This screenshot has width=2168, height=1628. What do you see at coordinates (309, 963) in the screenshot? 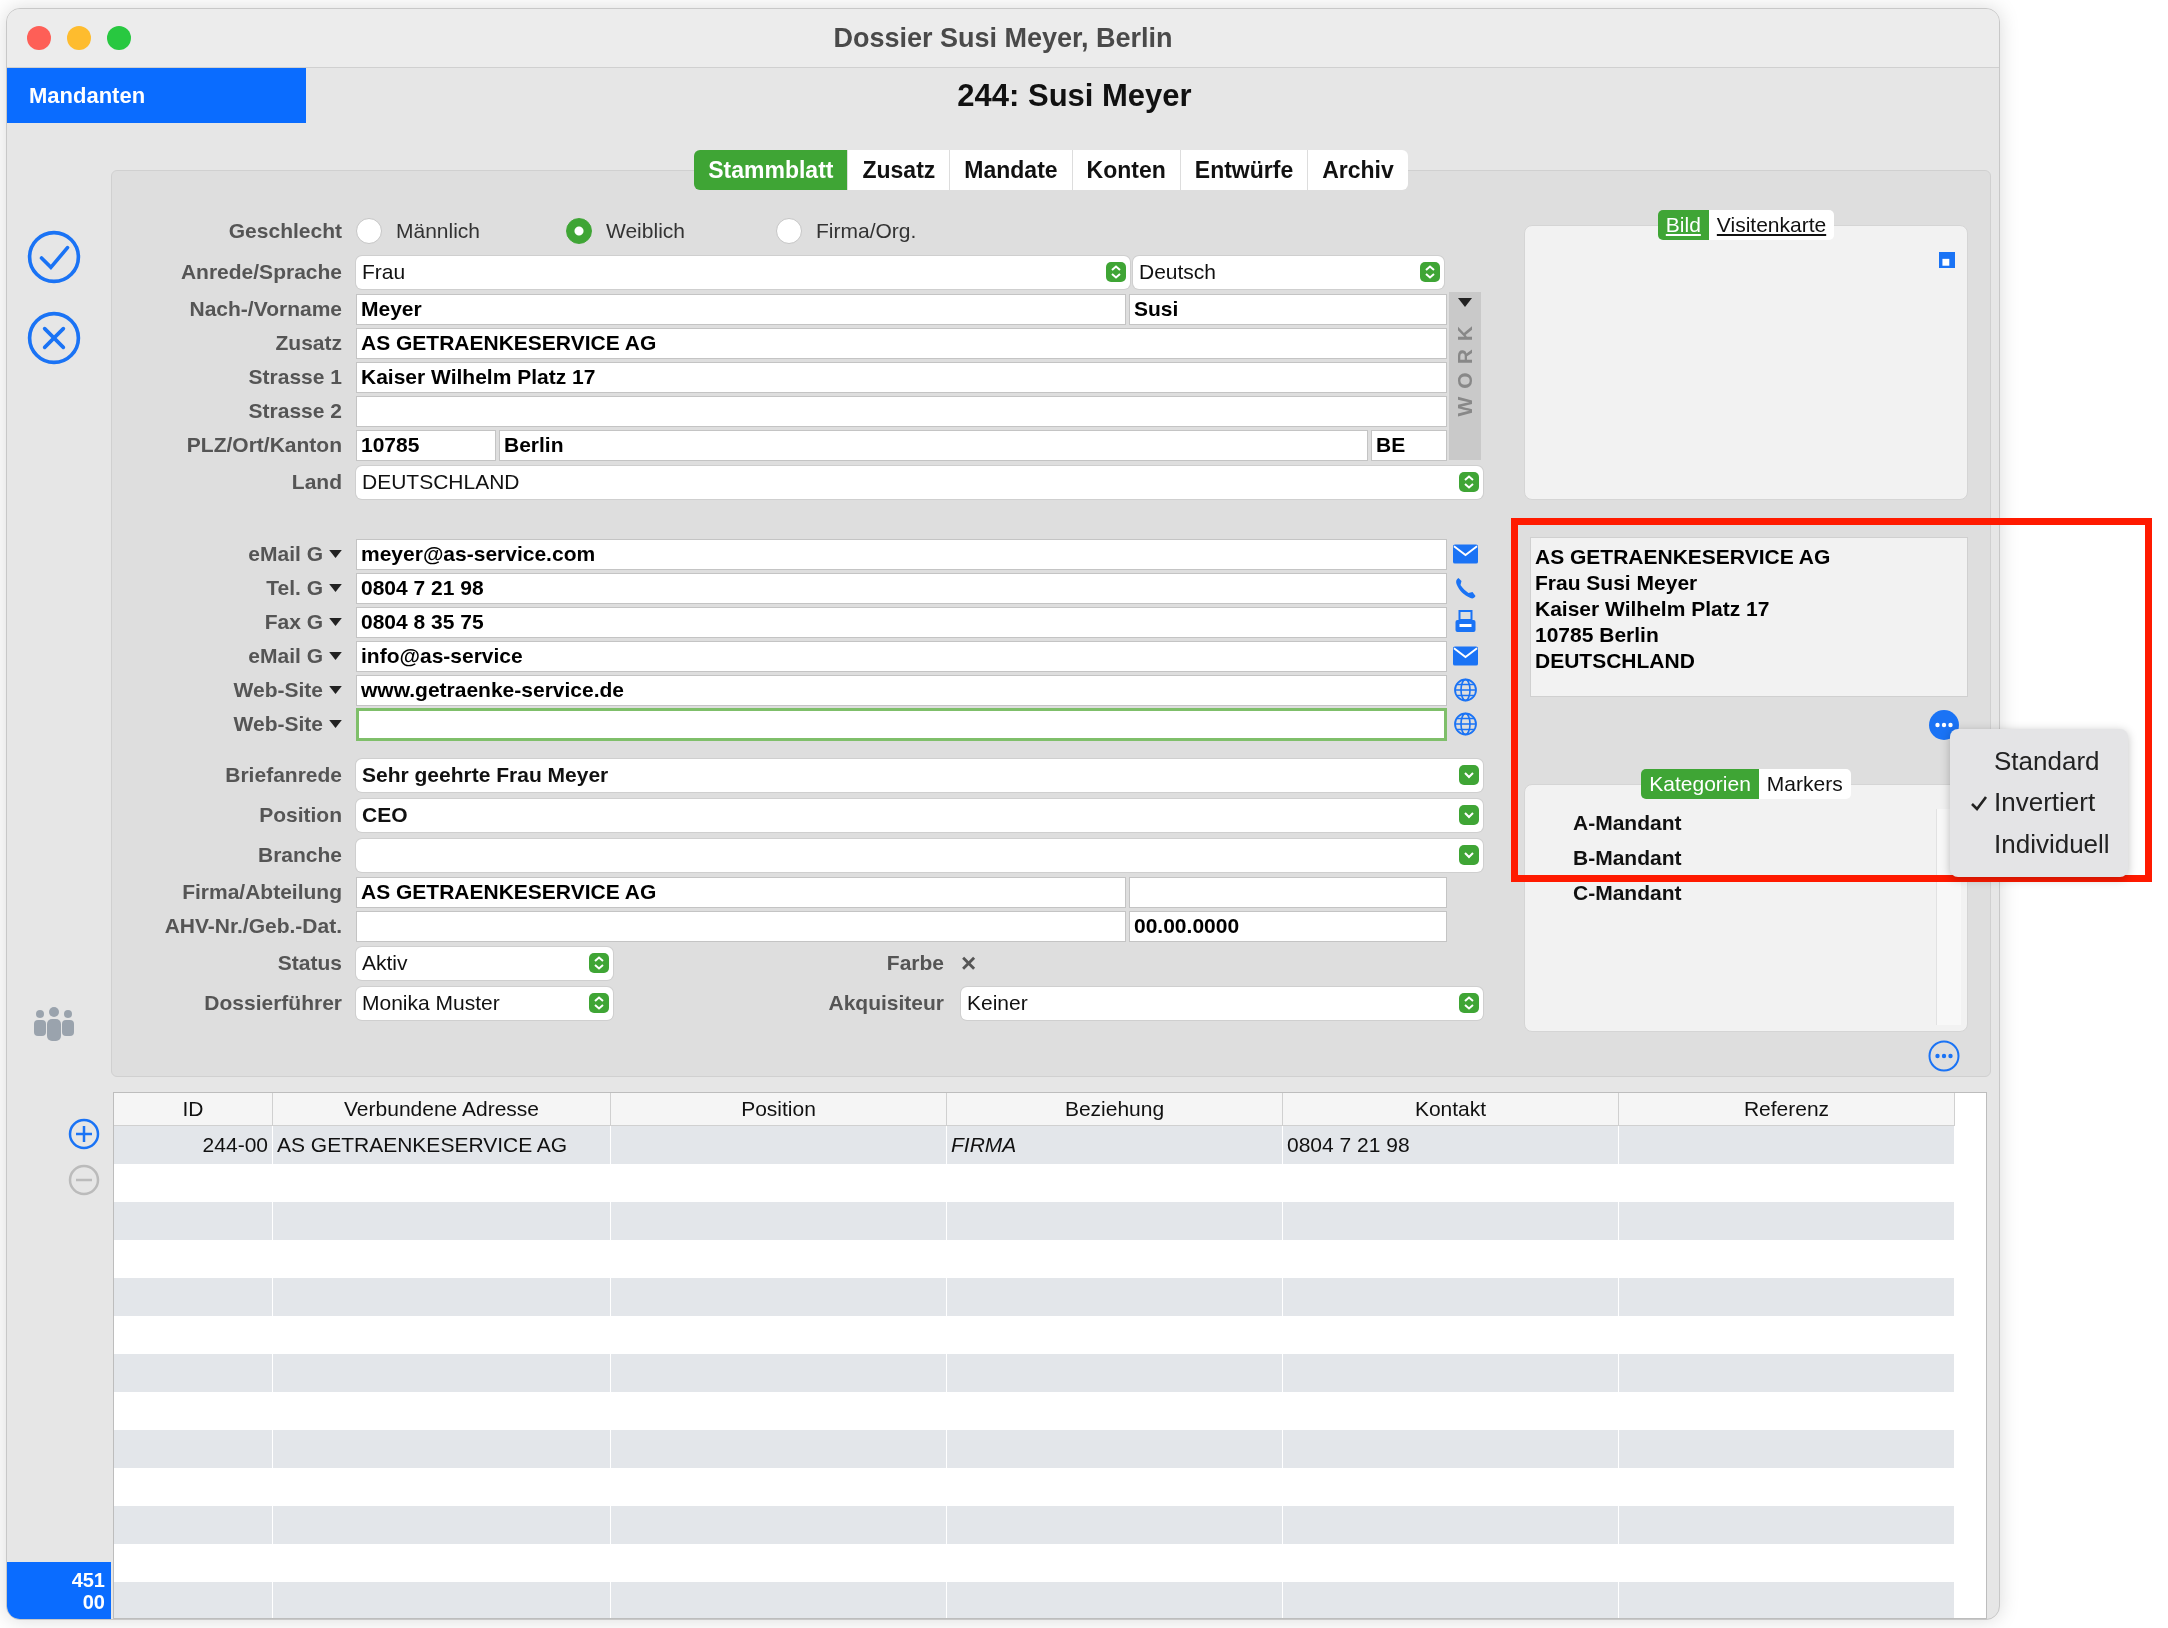
I see `field-label: Status` at bounding box center [309, 963].